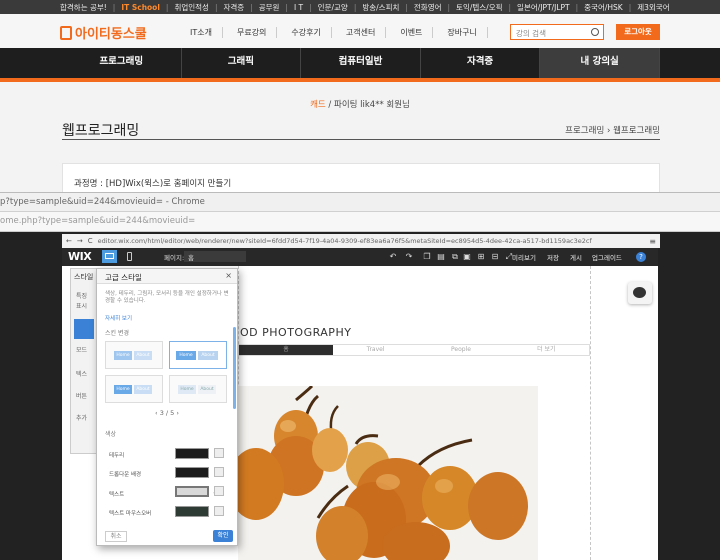 The width and height of the screenshot is (720, 560). Describe the element at coordinates (388, 473) in the screenshot. I see `hero-image` at that location.